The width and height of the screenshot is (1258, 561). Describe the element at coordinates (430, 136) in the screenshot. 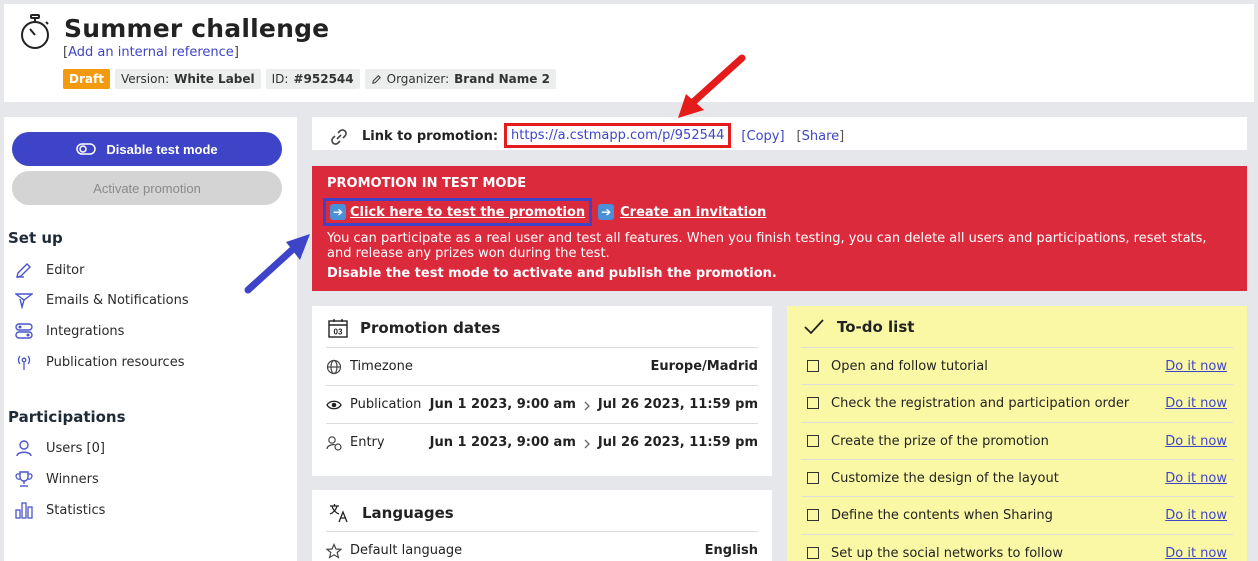

I see `link-label: Link to promotion:` at that location.